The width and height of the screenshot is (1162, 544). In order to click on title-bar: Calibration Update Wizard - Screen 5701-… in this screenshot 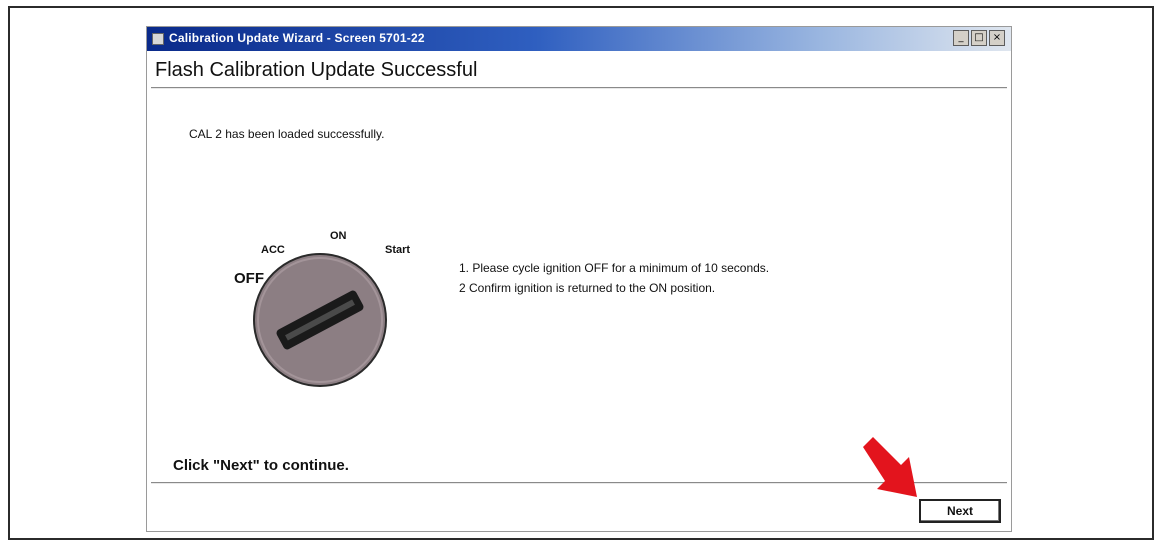, I will do `click(579, 39)`.